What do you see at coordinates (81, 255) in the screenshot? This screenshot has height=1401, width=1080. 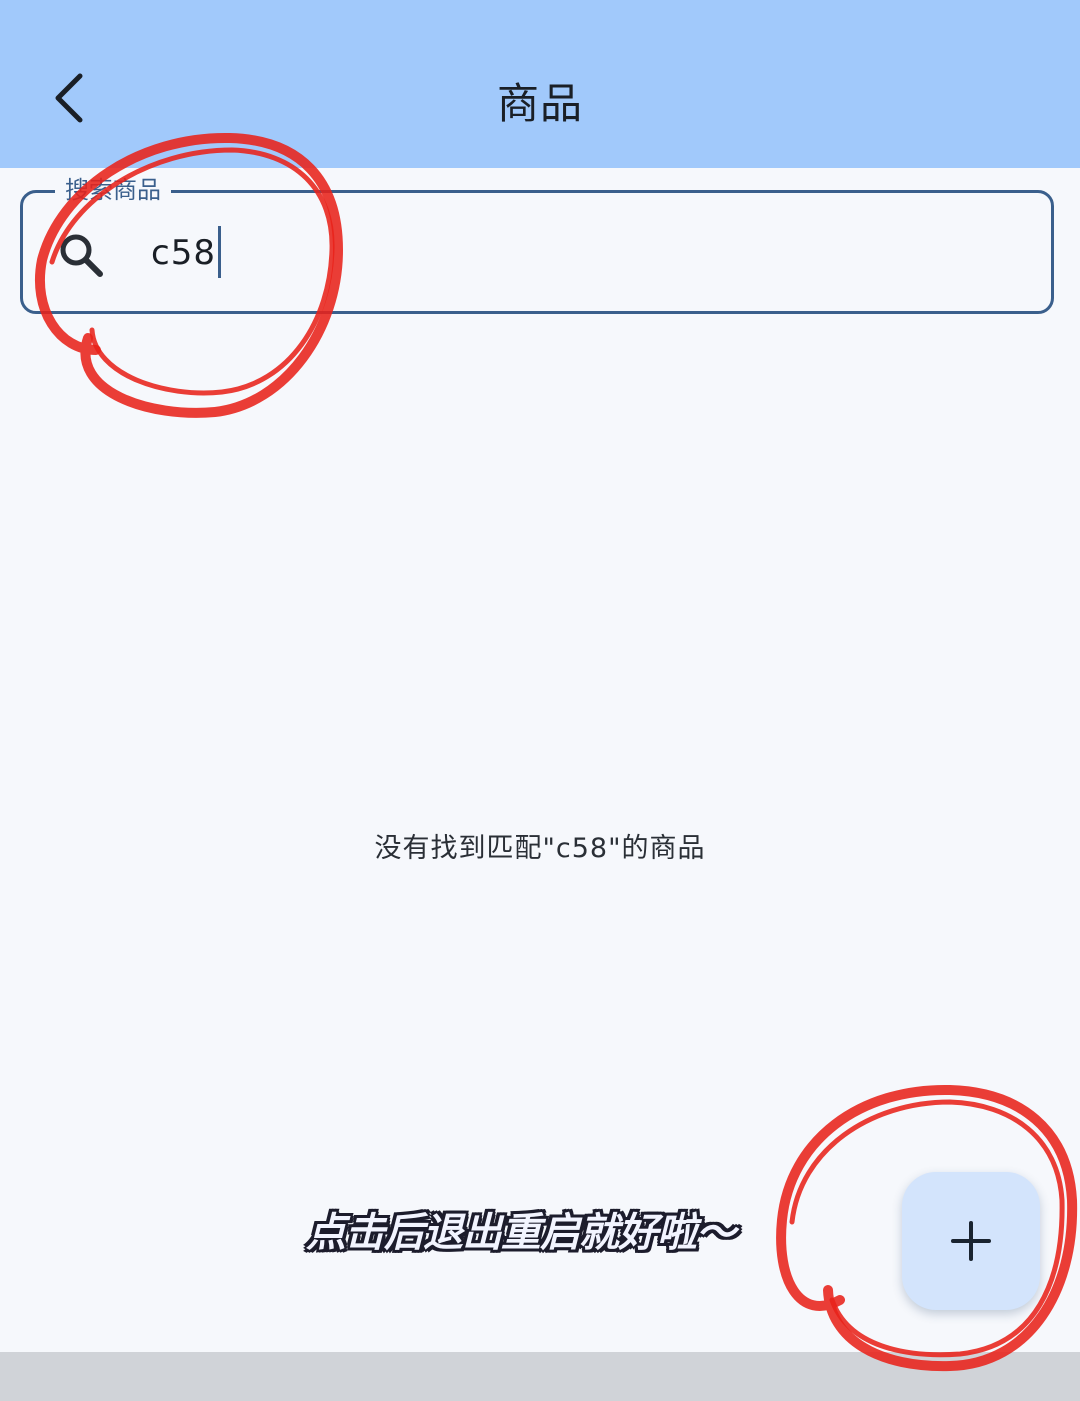 I see `search-icon` at bounding box center [81, 255].